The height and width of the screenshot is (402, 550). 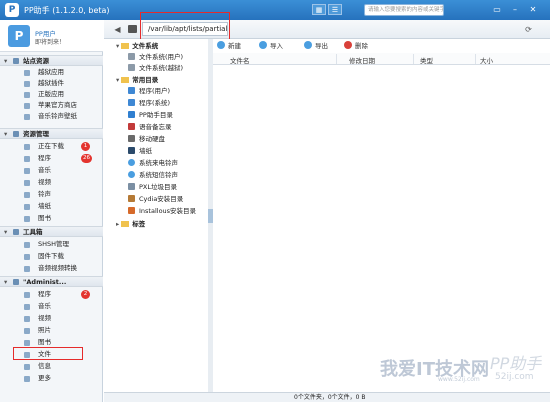 I want to click on delete-button: 删除, so click(x=356, y=46).